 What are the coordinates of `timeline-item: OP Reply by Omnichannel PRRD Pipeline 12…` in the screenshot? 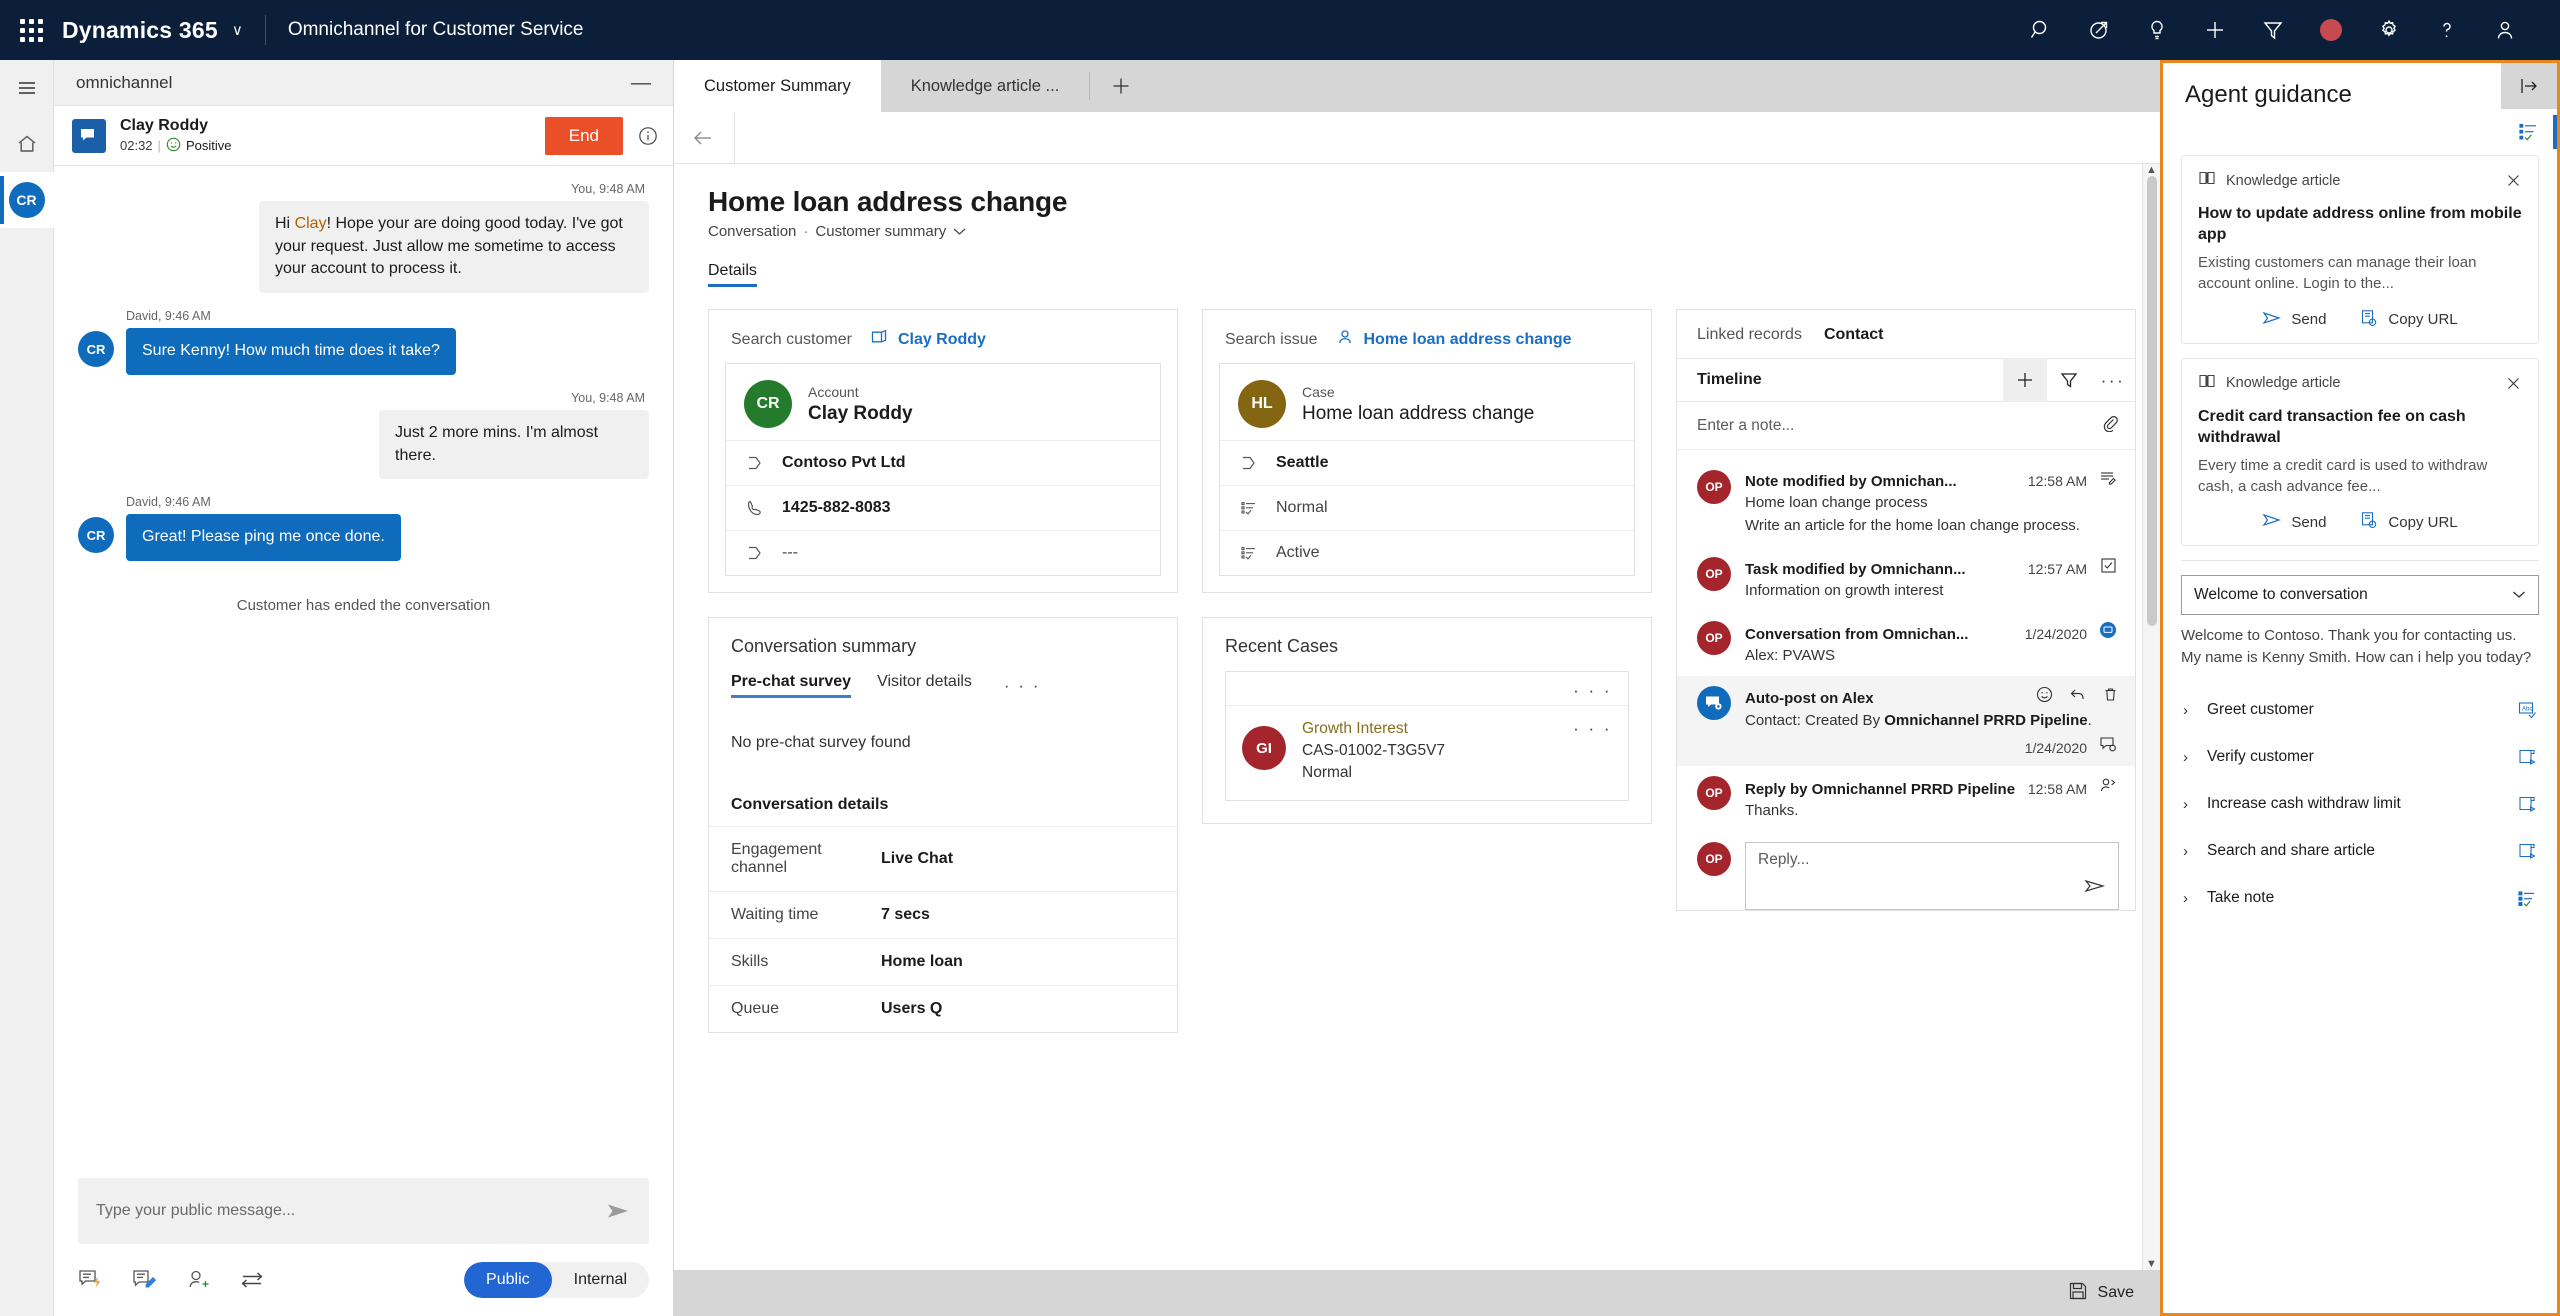 It's located at (1906, 798).